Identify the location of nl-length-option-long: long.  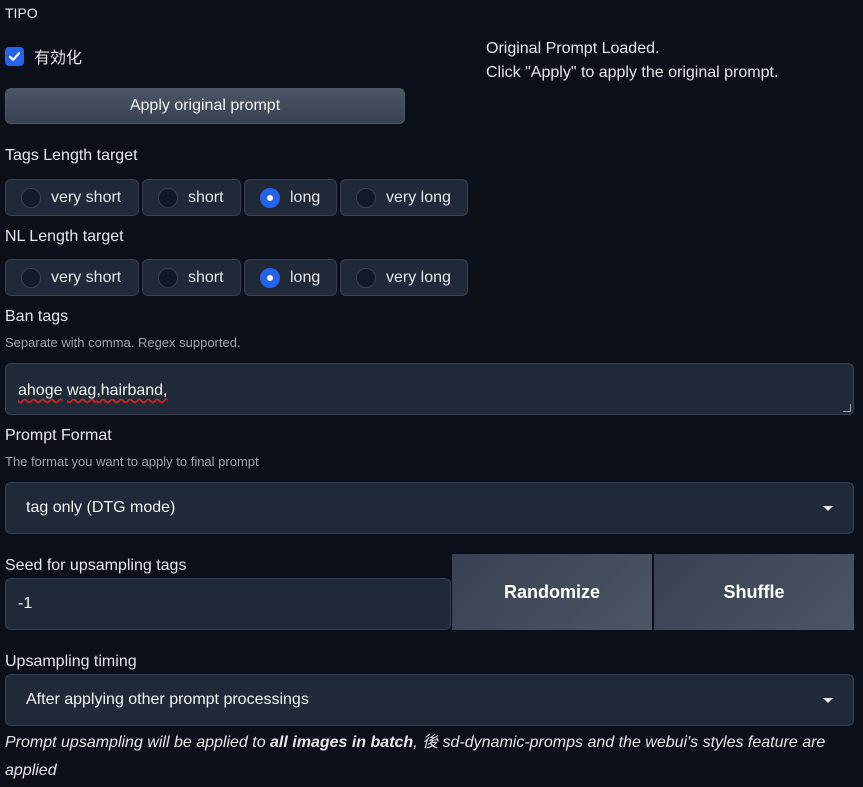
(290, 277).